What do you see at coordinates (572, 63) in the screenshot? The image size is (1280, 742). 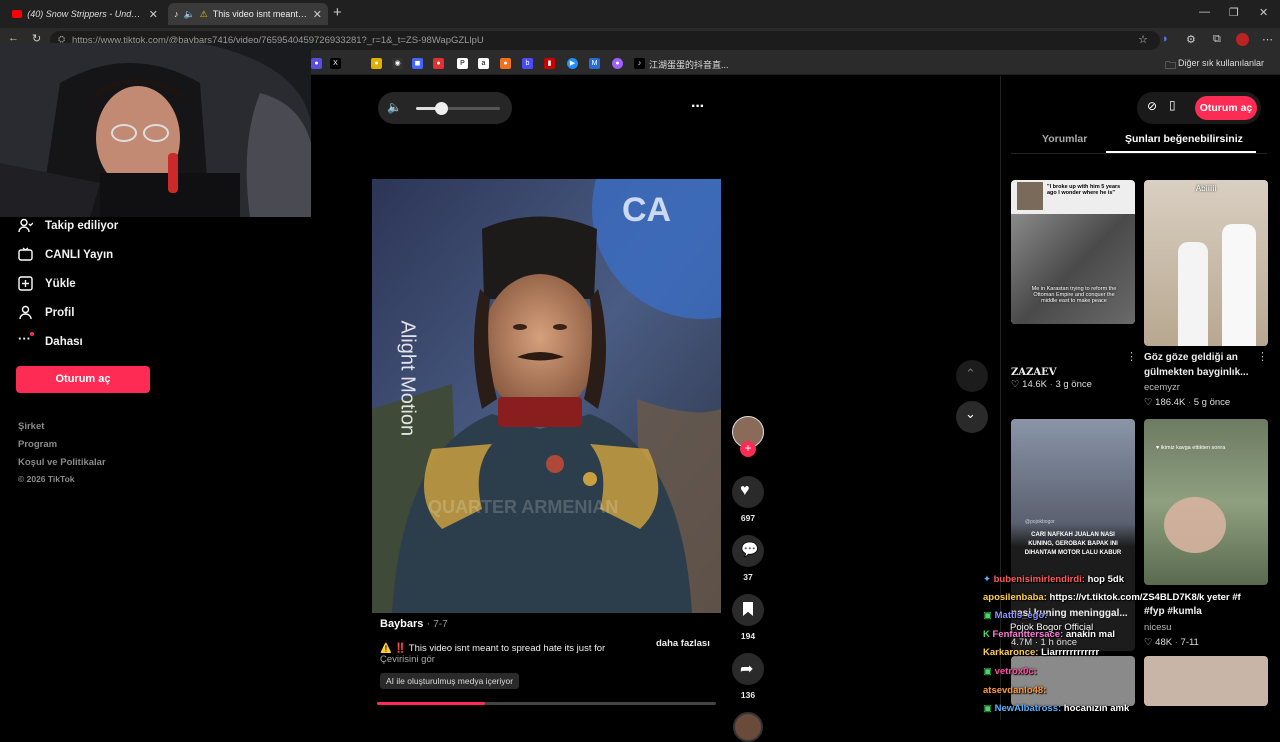 I see `bookmark-icon: ▶` at bounding box center [572, 63].